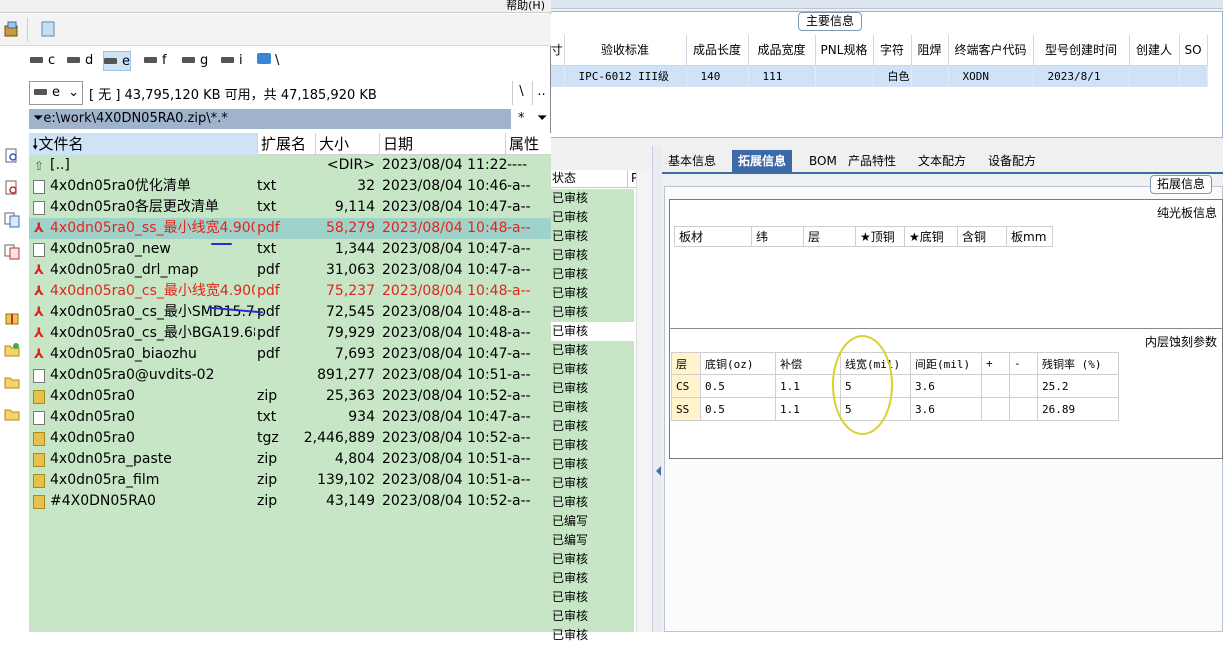 This screenshot has width=1223, height=645. What do you see at coordinates (625, 50) in the screenshot?
I see `main-column-header: 验收标准` at bounding box center [625, 50].